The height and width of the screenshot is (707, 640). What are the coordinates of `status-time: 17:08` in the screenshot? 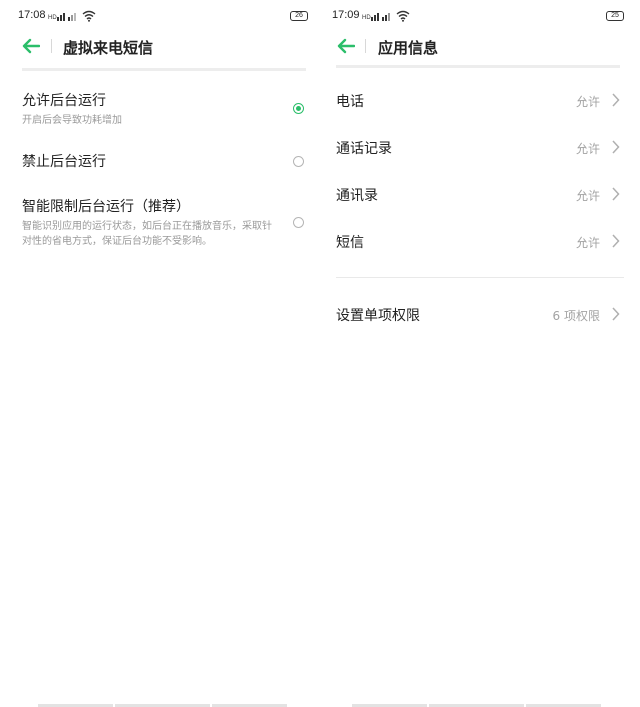 It's located at (32, 15).